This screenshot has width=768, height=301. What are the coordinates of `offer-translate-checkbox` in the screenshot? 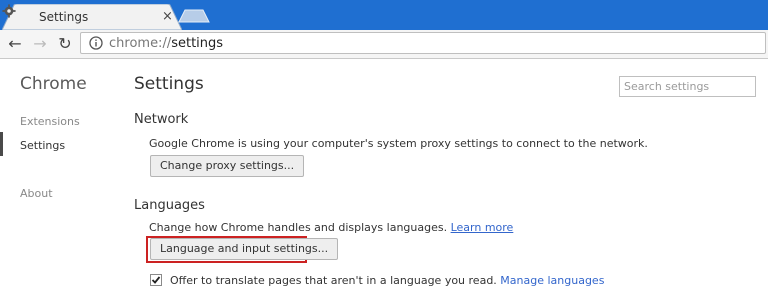 It's located at (156, 280).